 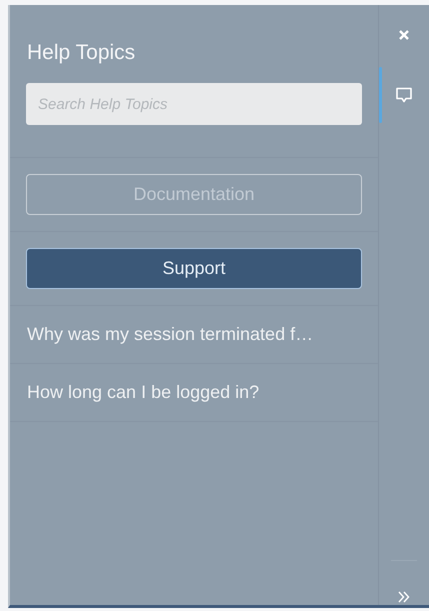 What do you see at coordinates (404, 35) in the screenshot?
I see `close-icon` at bounding box center [404, 35].